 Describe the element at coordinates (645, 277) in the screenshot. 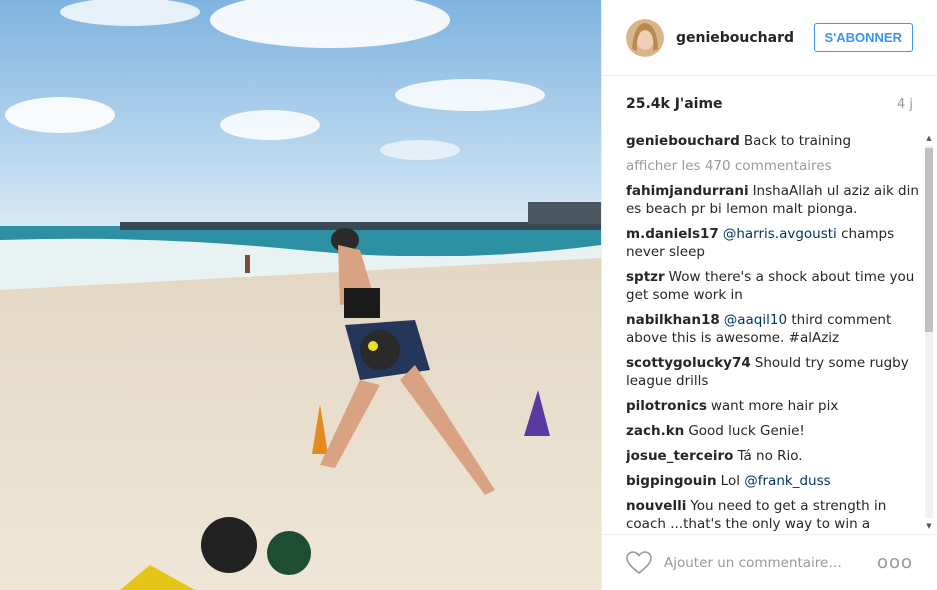

I see `comment-author: sptzr` at that location.